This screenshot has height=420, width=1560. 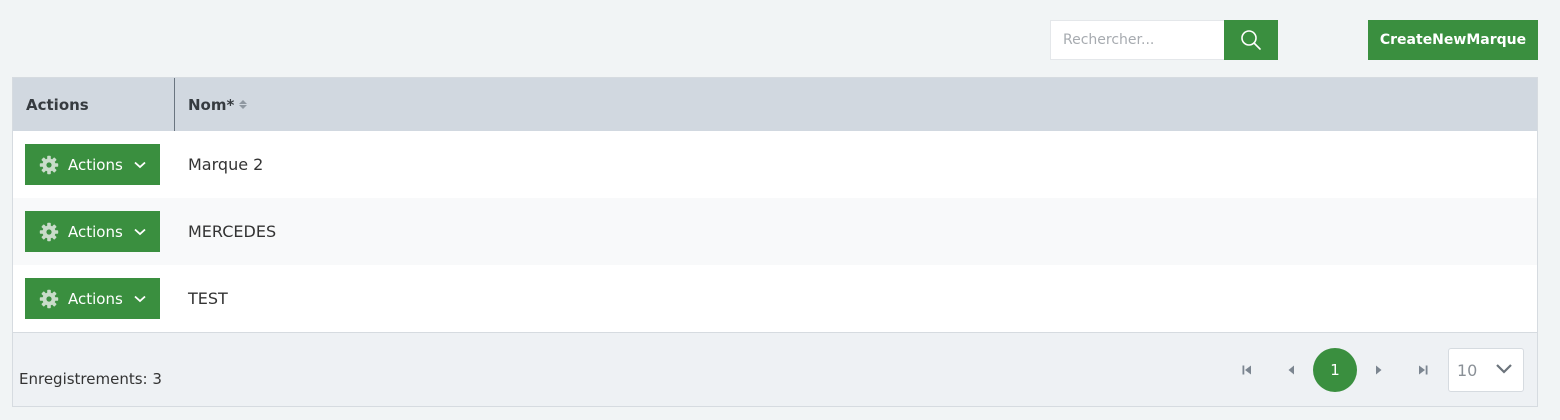 I want to click on paginator: 1, so click(x=1335, y=370).